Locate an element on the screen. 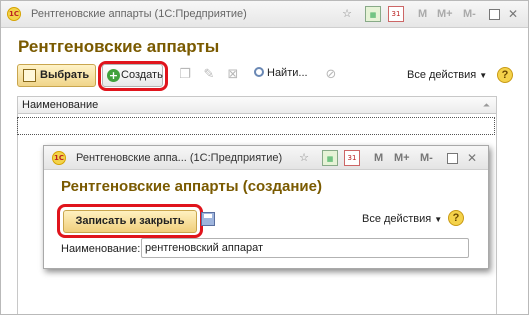 The height and width of the screenshot is (315, 529). list-row-focus is located at coordinates (256, 126).